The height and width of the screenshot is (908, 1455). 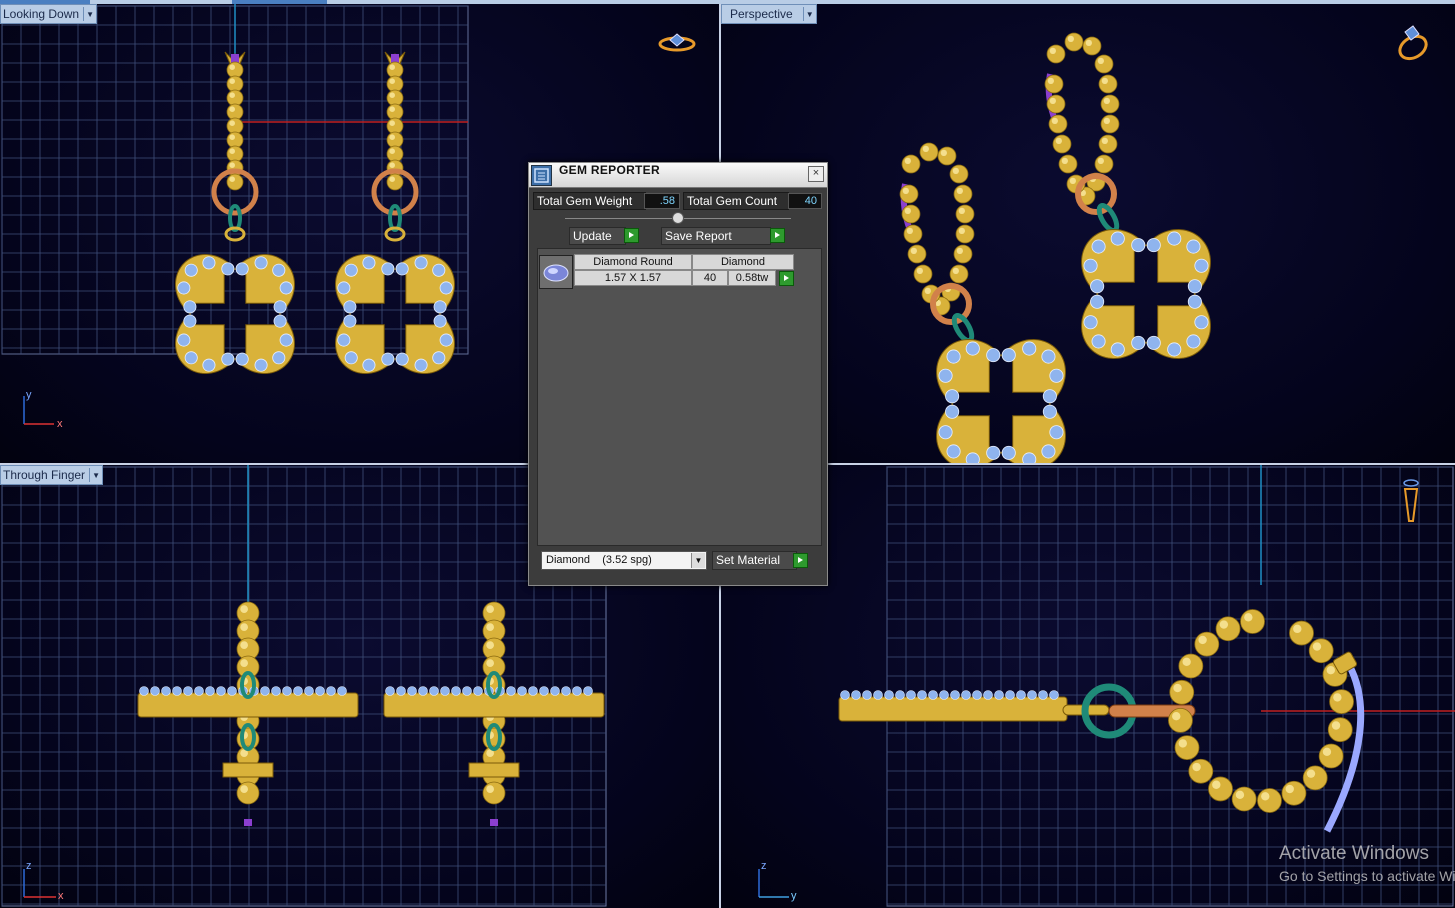 I want to click on gem-size-cell: 1.57 X 1.57, so click(x=633, y=278).